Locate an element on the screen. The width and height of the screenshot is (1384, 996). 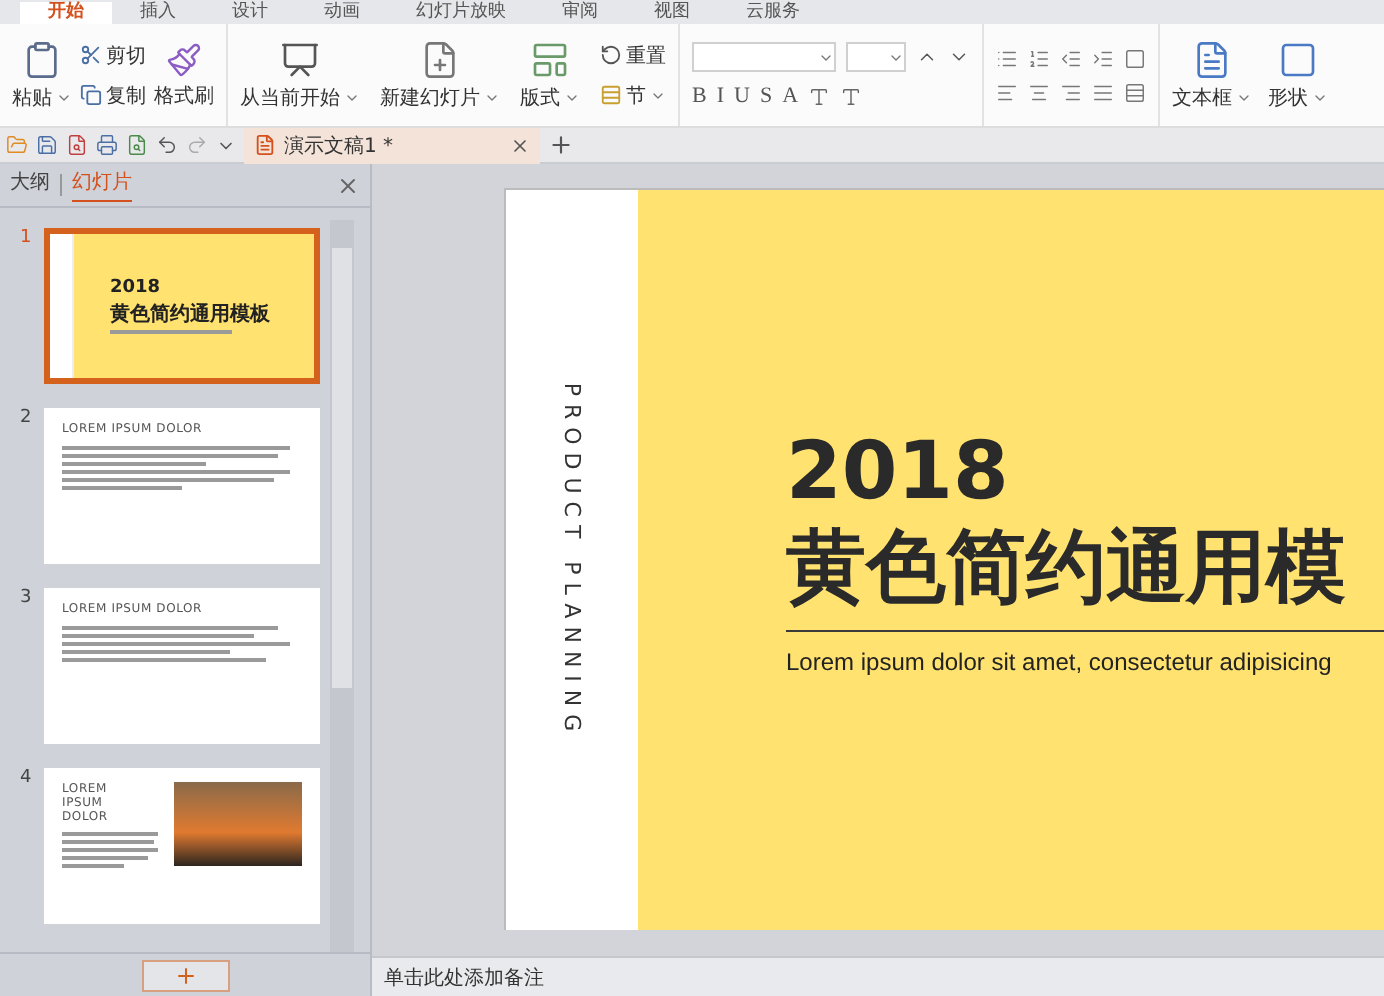
menu-tab: 视图 is located at coordinates (672, 13).